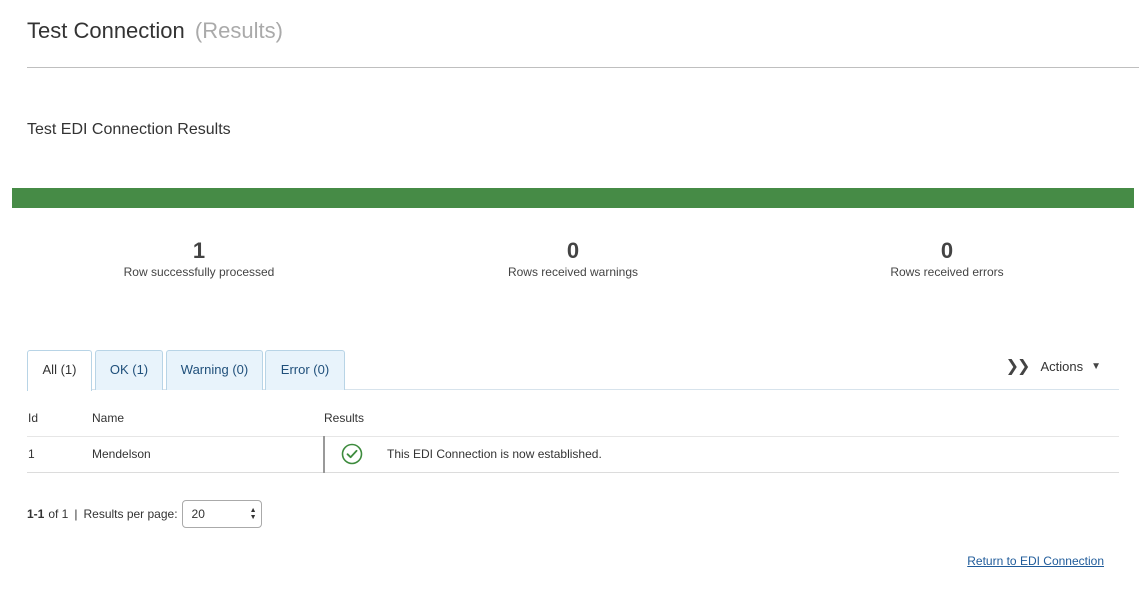  I want to click on stat-warnings: 0 Rows received warnings, so click(573, 261).